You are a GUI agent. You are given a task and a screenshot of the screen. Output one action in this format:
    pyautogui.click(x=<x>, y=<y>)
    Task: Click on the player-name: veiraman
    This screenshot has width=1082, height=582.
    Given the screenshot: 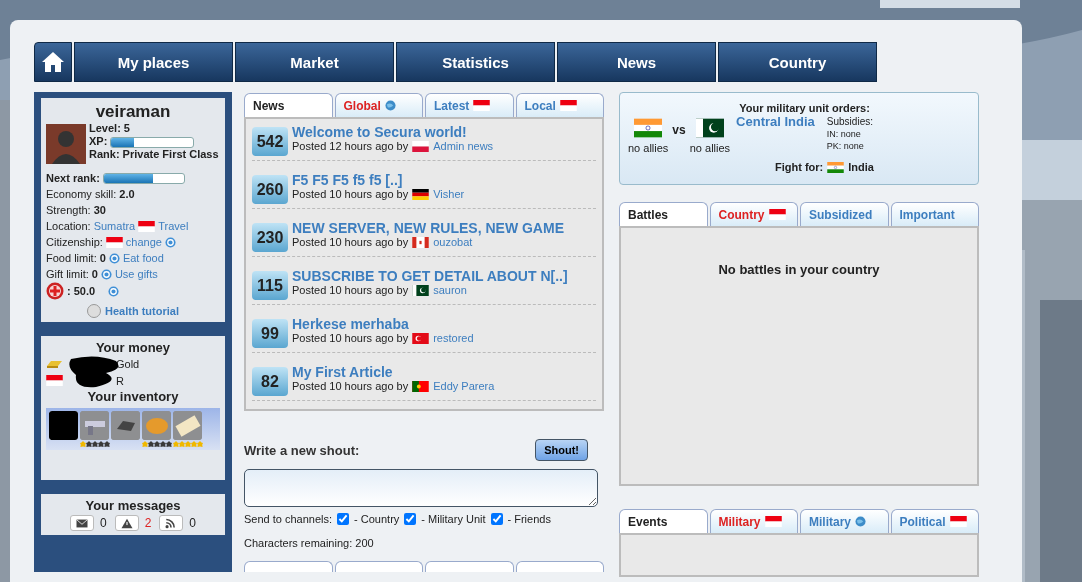 What is the action you would take?
    pyautogui.click(x=133, y=112)
    